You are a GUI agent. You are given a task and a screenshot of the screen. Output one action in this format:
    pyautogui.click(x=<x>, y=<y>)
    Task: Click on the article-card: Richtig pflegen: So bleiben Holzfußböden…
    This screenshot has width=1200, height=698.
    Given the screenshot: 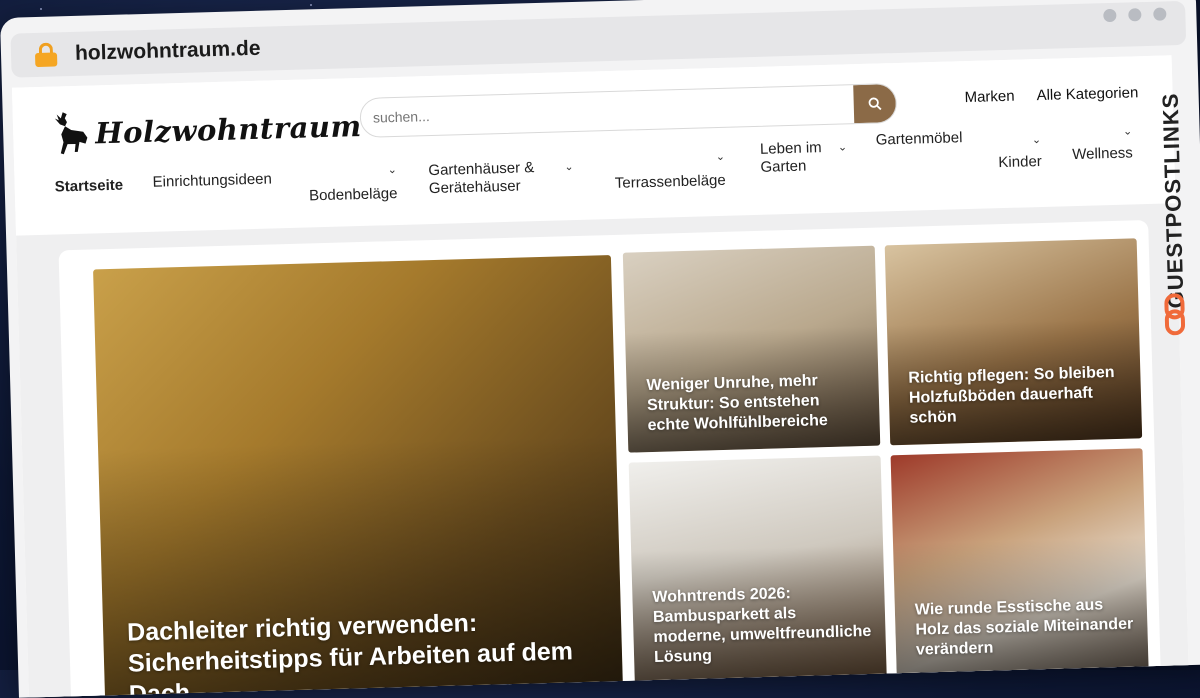 What is the action you would take?
    pyautogui.click(x=1013, y=342)
    